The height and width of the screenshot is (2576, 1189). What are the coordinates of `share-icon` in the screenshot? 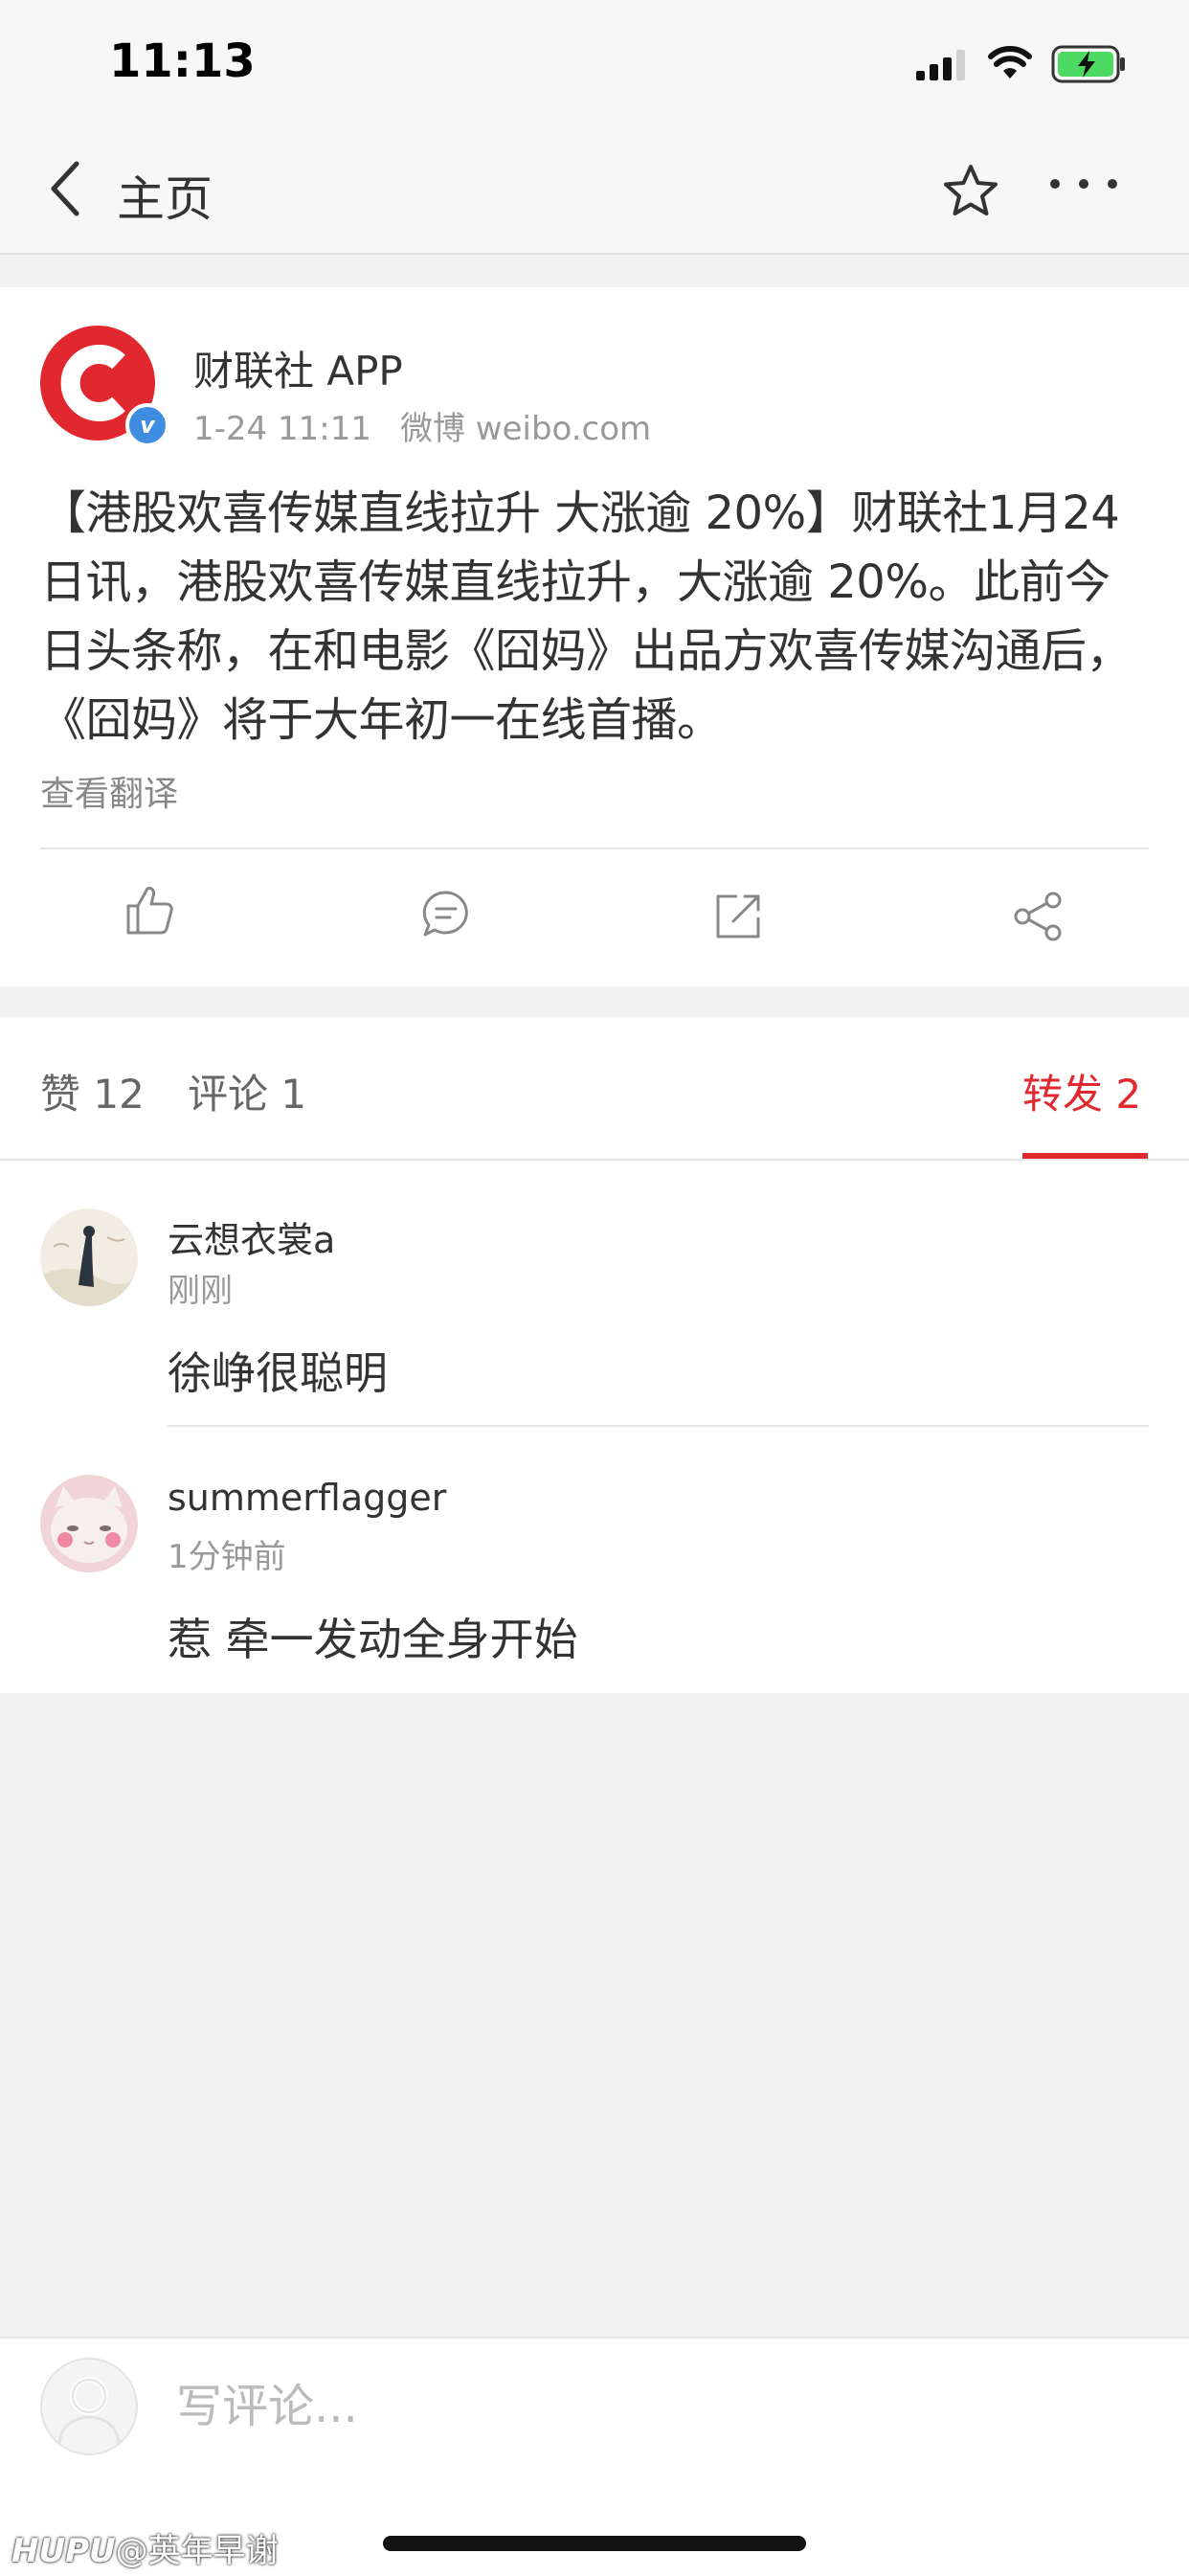 It's located at (1039, 916).